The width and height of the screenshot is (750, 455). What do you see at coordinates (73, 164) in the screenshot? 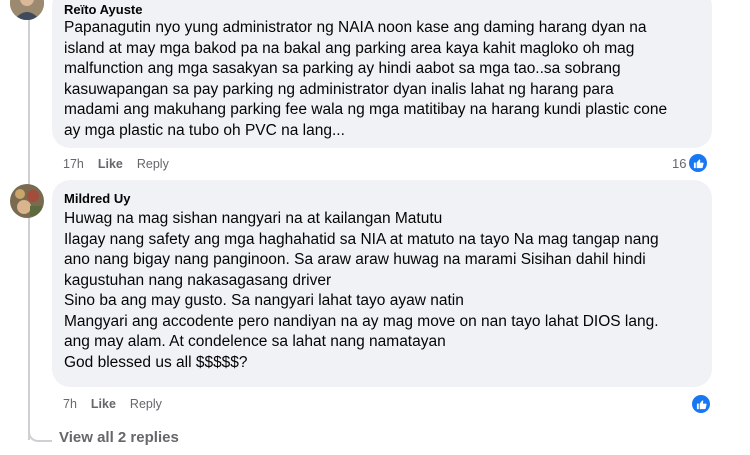
I see `comment-timestamp: 17h` at bounding box center [73, 164].